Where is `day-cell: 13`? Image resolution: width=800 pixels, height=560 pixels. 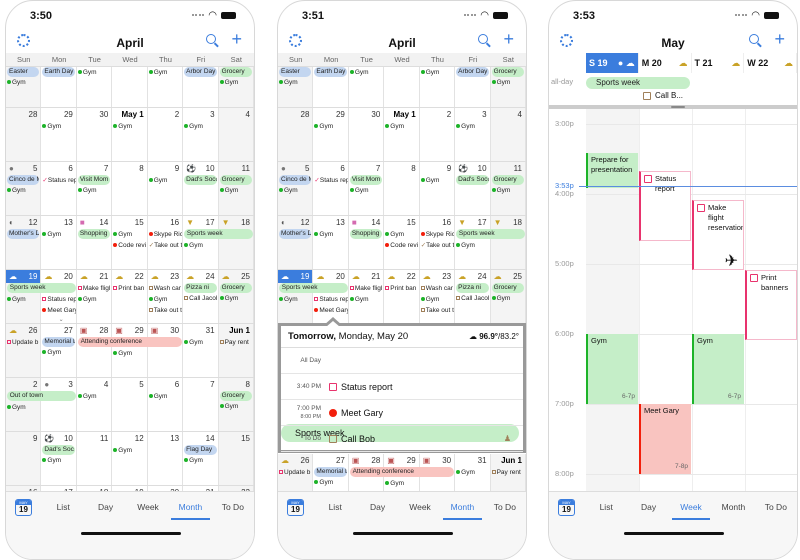
day-cell: 13 is located at coordinates (166, 458).